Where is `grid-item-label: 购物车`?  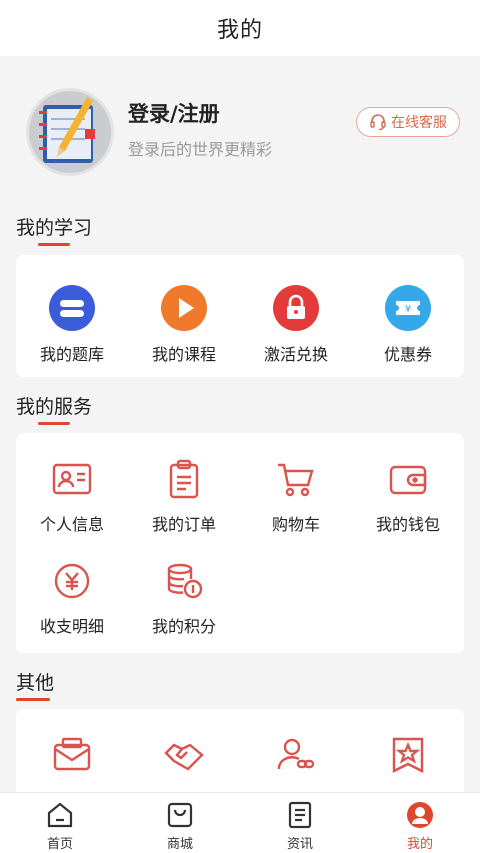
grid-item-label: 购物车 is located at coordinates (295, 524).